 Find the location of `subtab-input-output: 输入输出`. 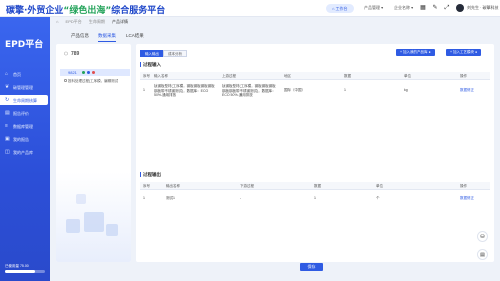

subtab-input-output: 输入输出 is located at coordinates (152, 53).